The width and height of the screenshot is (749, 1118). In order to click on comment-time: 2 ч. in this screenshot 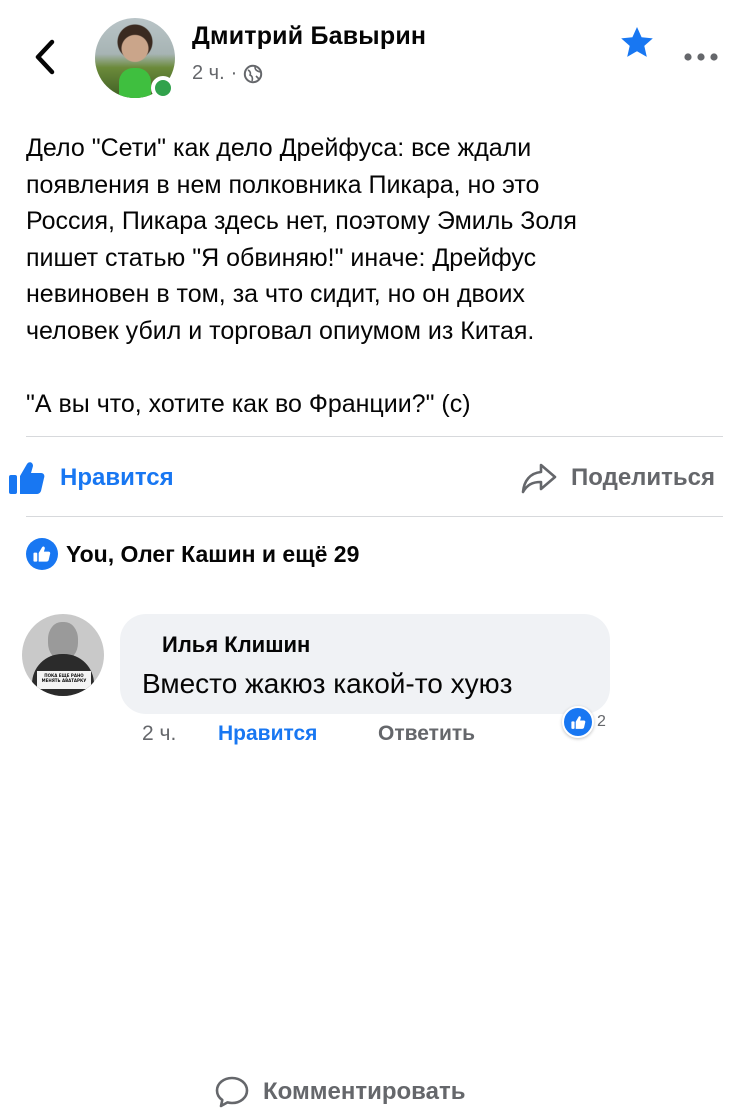, I will do `click(159, 733)`.